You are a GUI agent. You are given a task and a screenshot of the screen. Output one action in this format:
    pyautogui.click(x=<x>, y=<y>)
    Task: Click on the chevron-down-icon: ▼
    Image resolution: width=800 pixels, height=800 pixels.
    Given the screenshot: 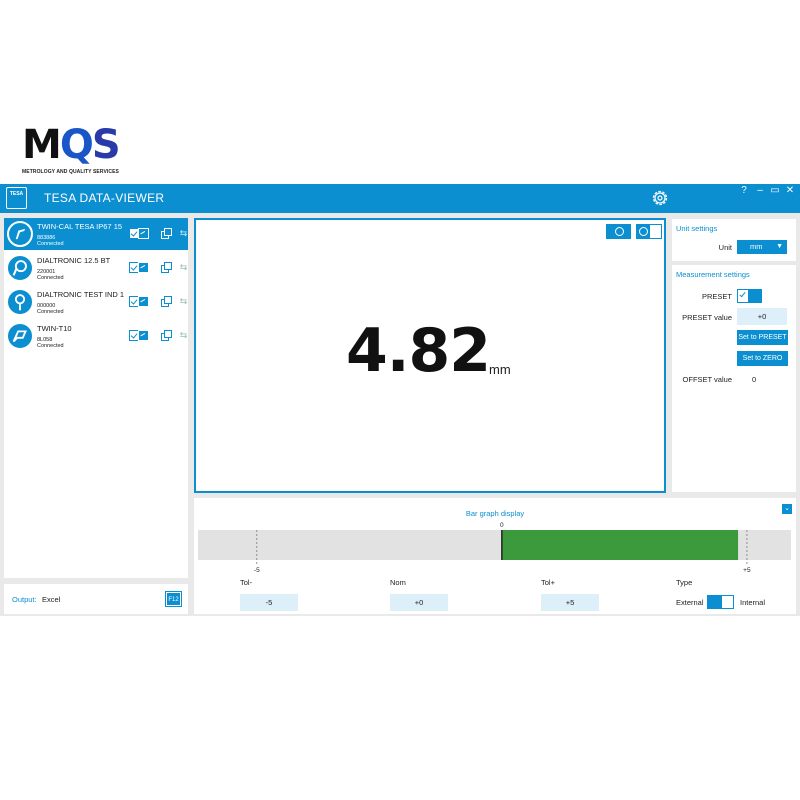 What is the action you would take?
    pyautogui.click(x=779, y=246)
    